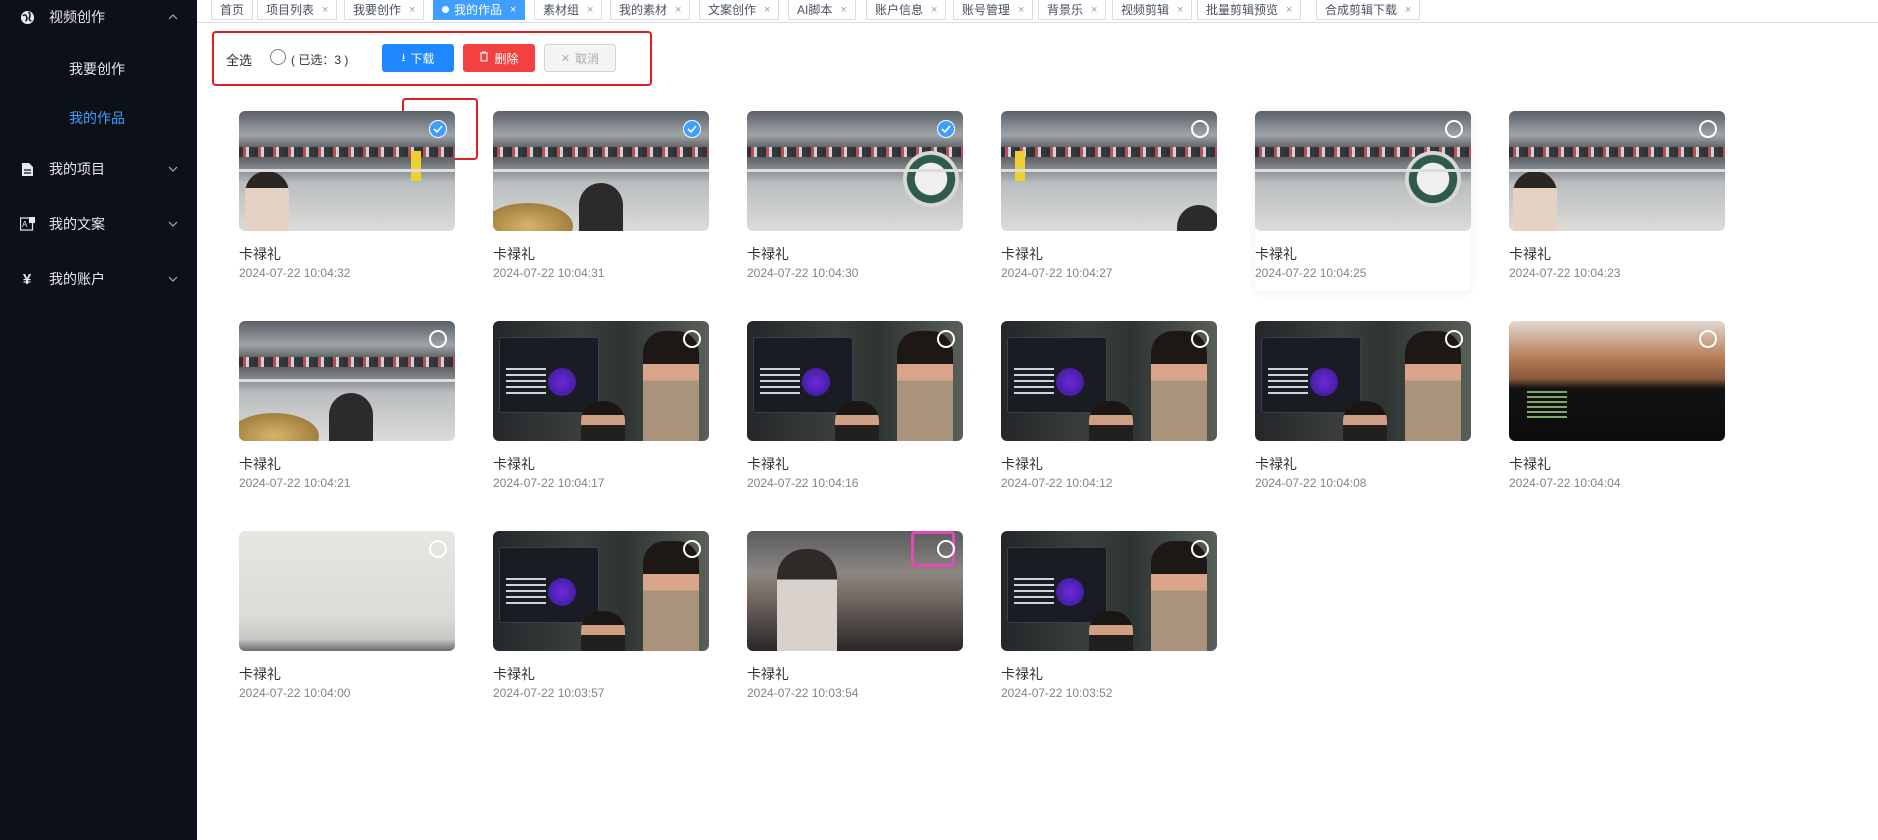 The image size is (1878, 840). What do you see at coordinates (297, 10) in the screenshot?
I see `tab-project-list: 项目列表 ×` at bounding box center [297, 10].